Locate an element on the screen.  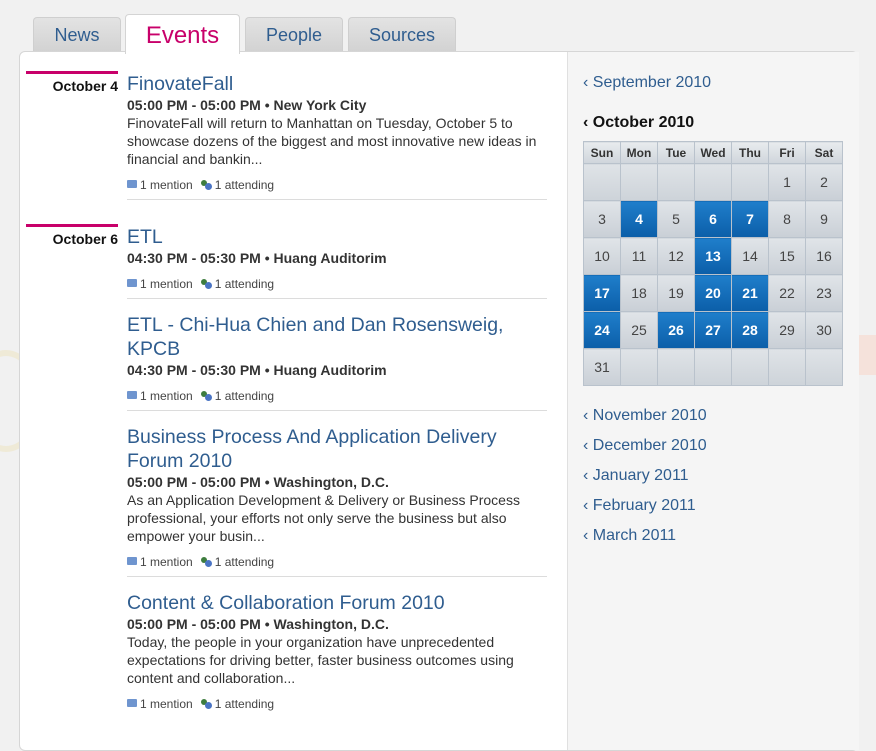
calendar-day: 5 is located at coordinates (676, 219).